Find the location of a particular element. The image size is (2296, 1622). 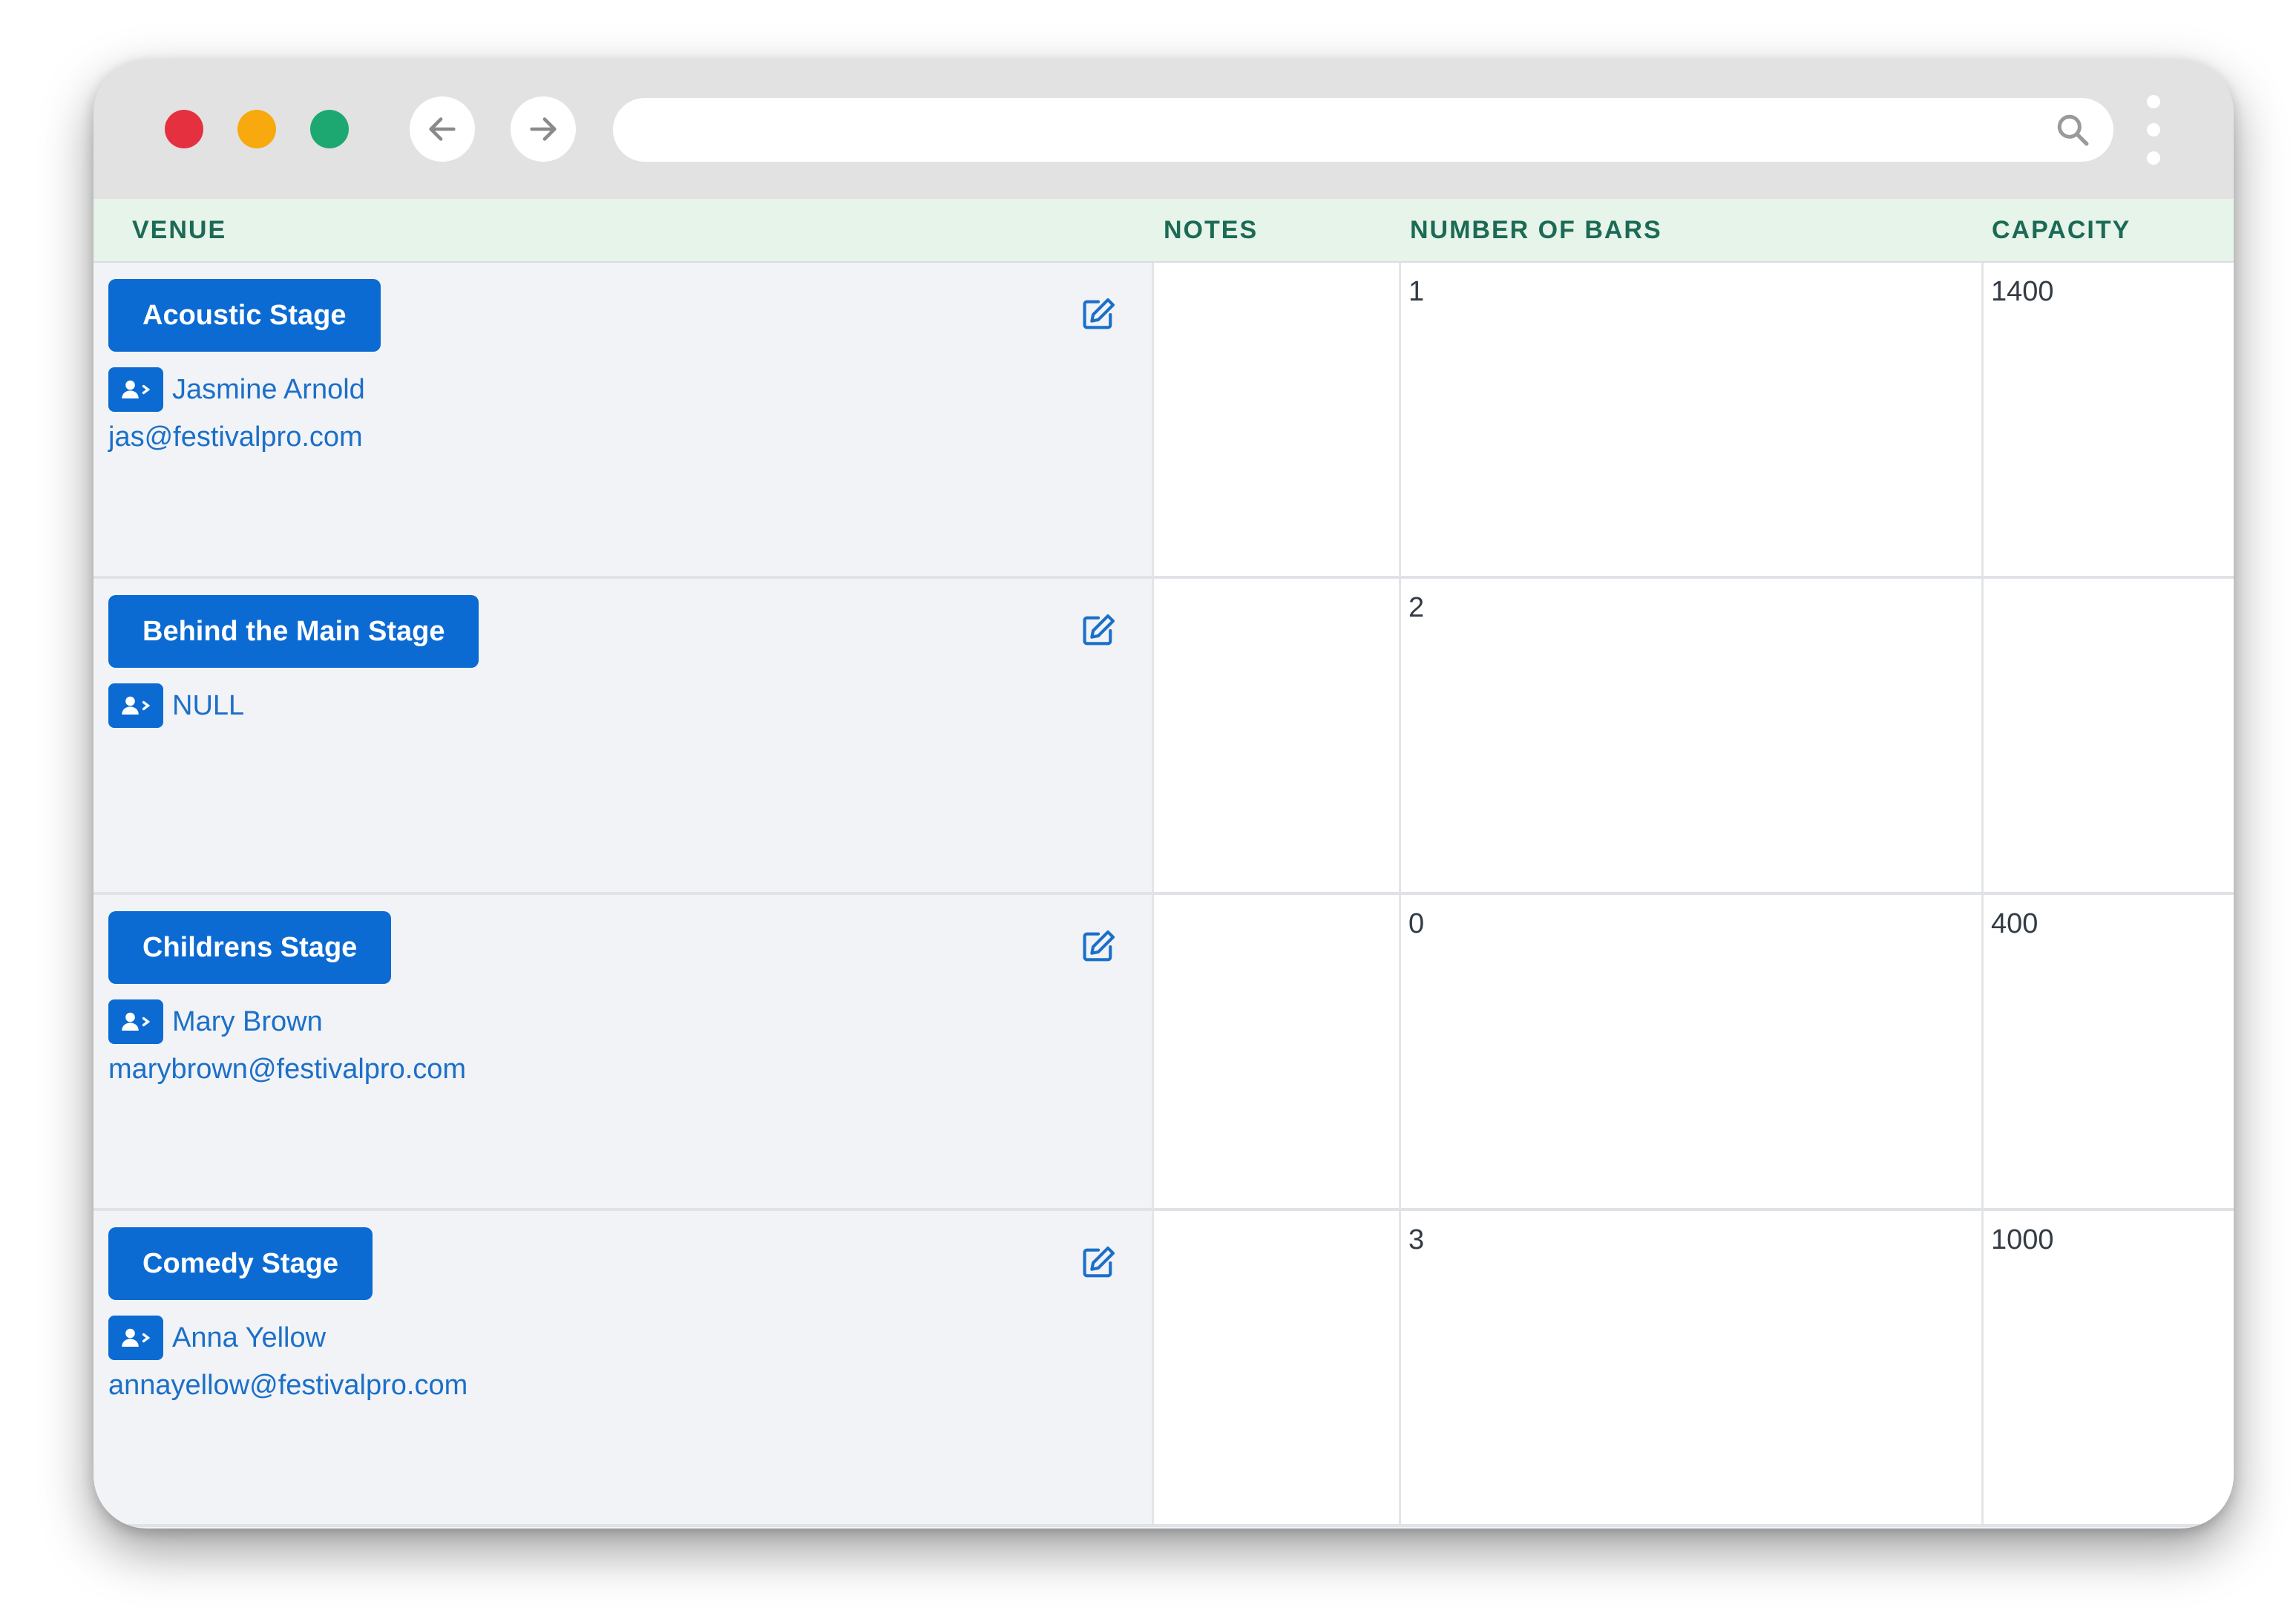

column-header-number-of-bars: NUMBER OF BARS is located at coordinates (1536, 230).